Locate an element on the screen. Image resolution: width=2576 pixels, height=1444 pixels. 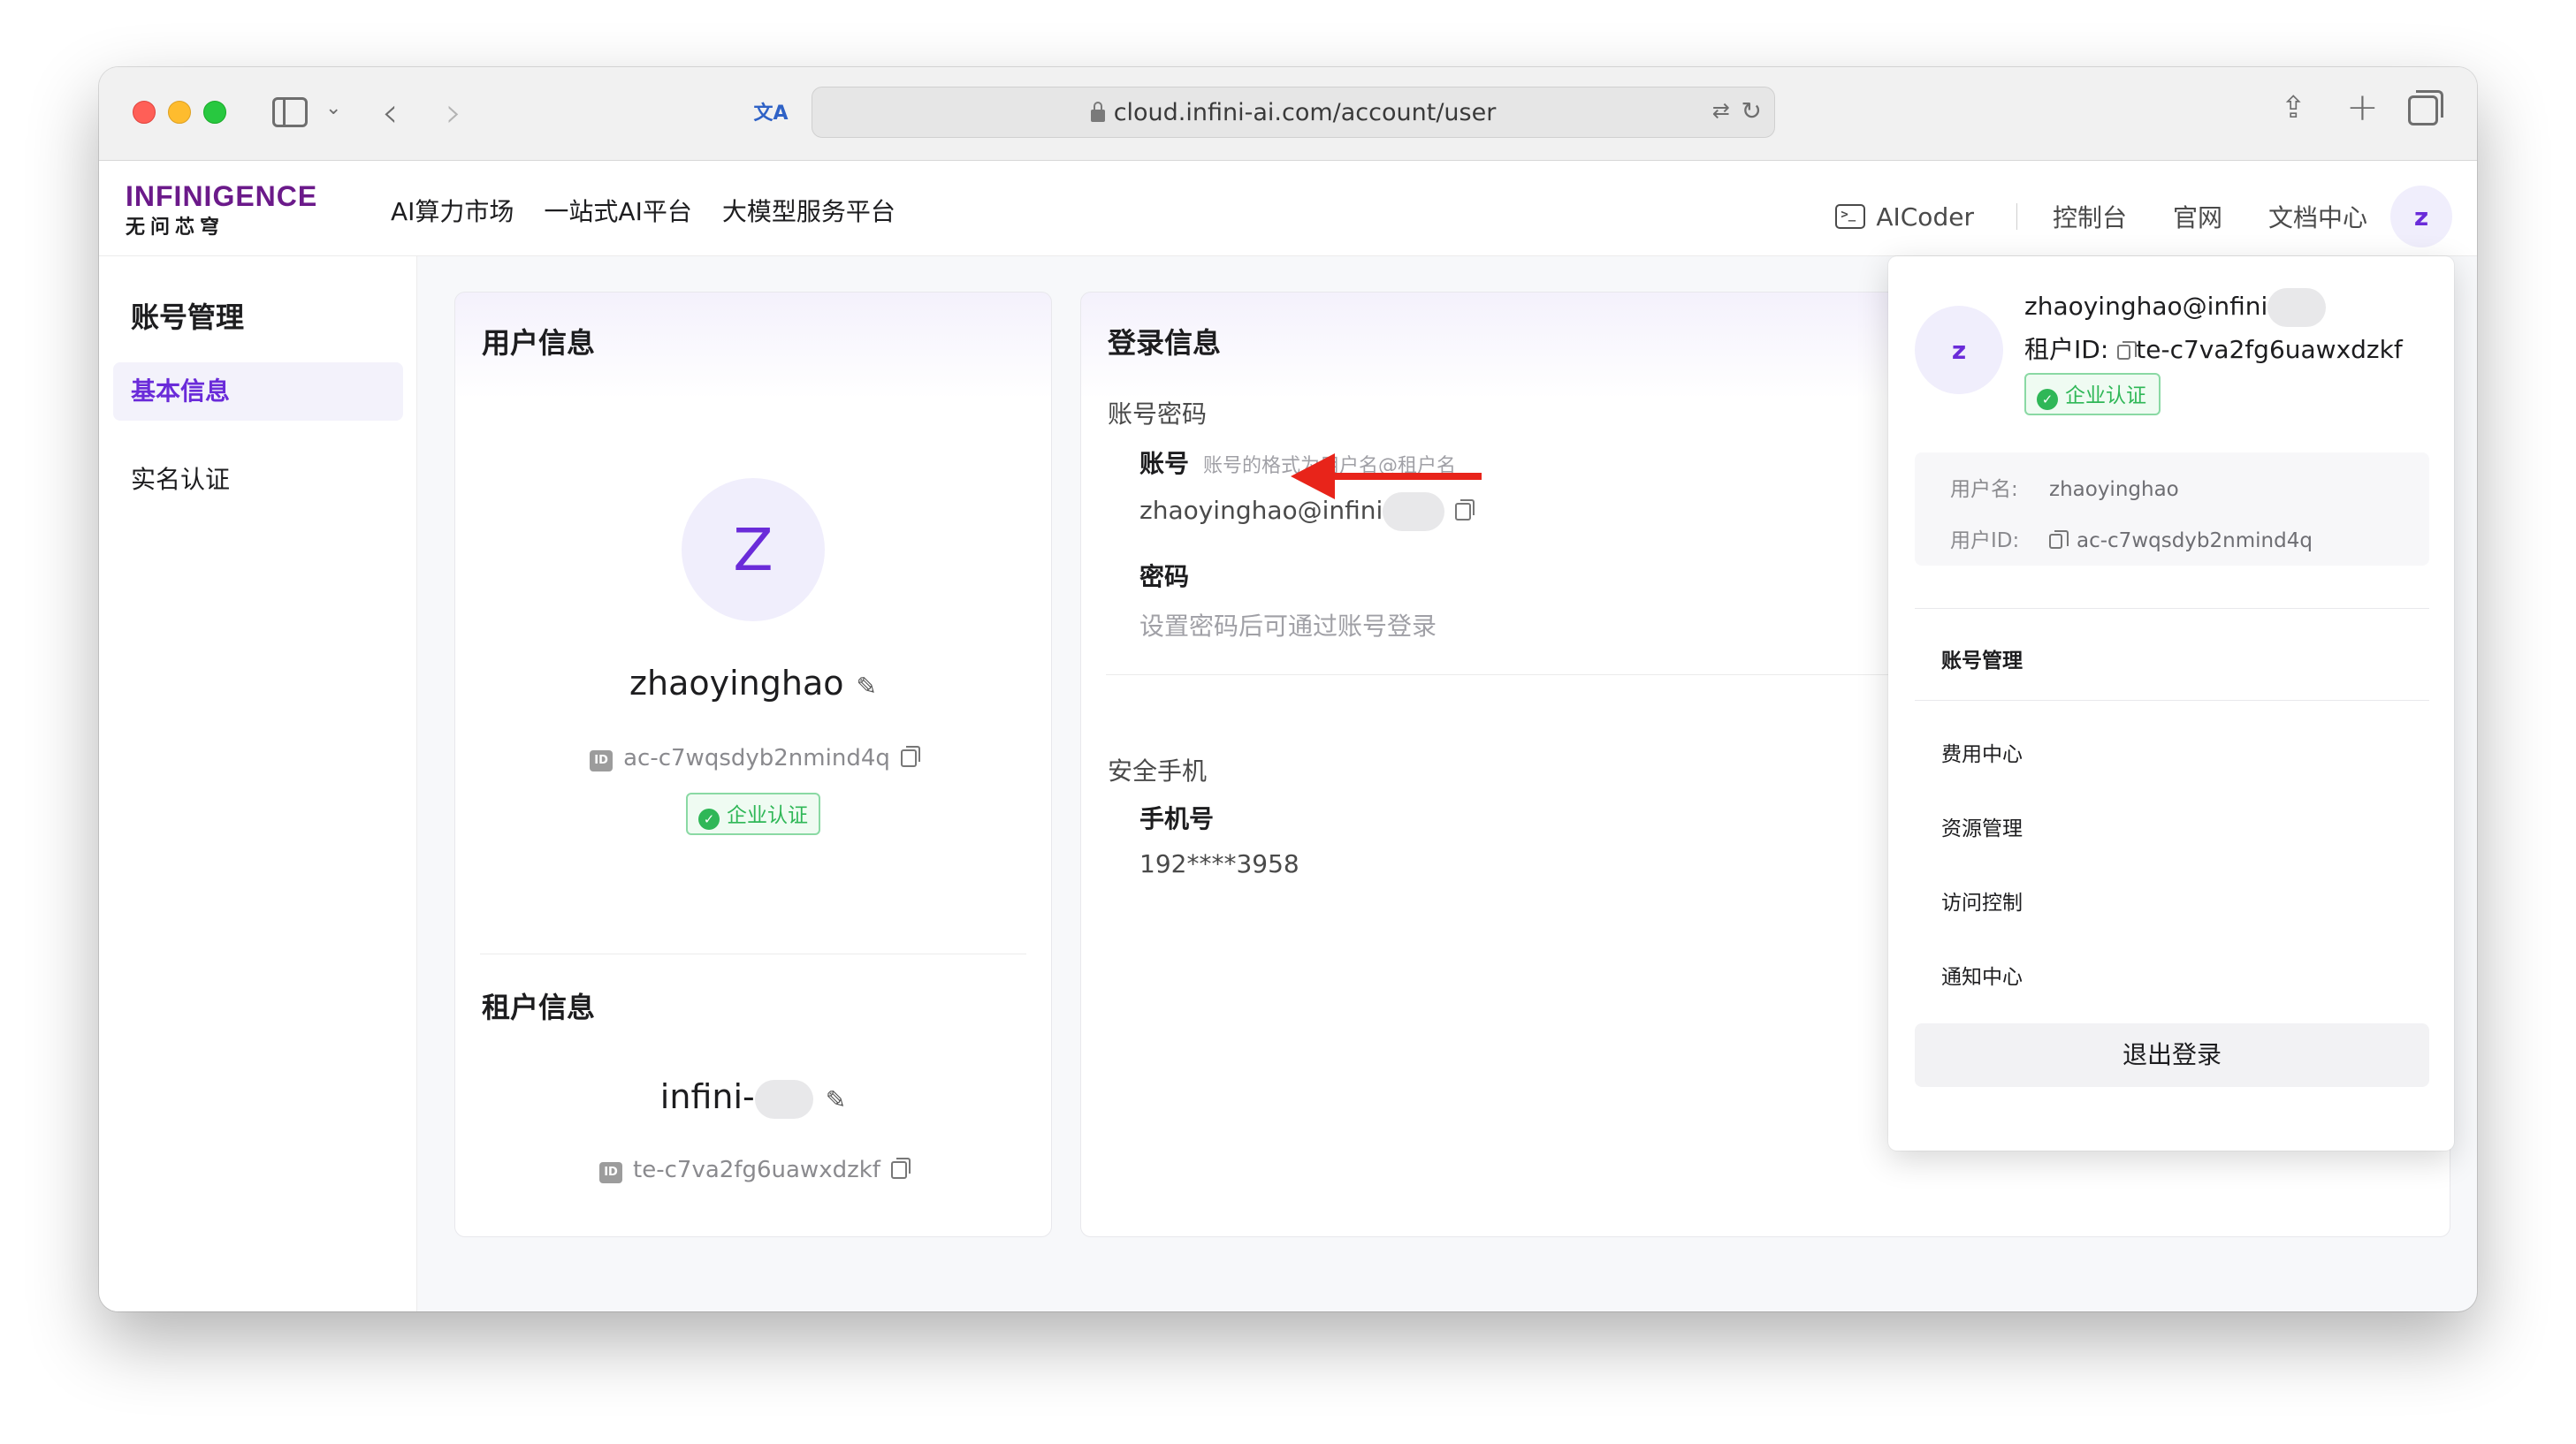
top-nav: AI算力市场 一站式AI平台 大模型服务平台 is located at coordinates (643, 210).